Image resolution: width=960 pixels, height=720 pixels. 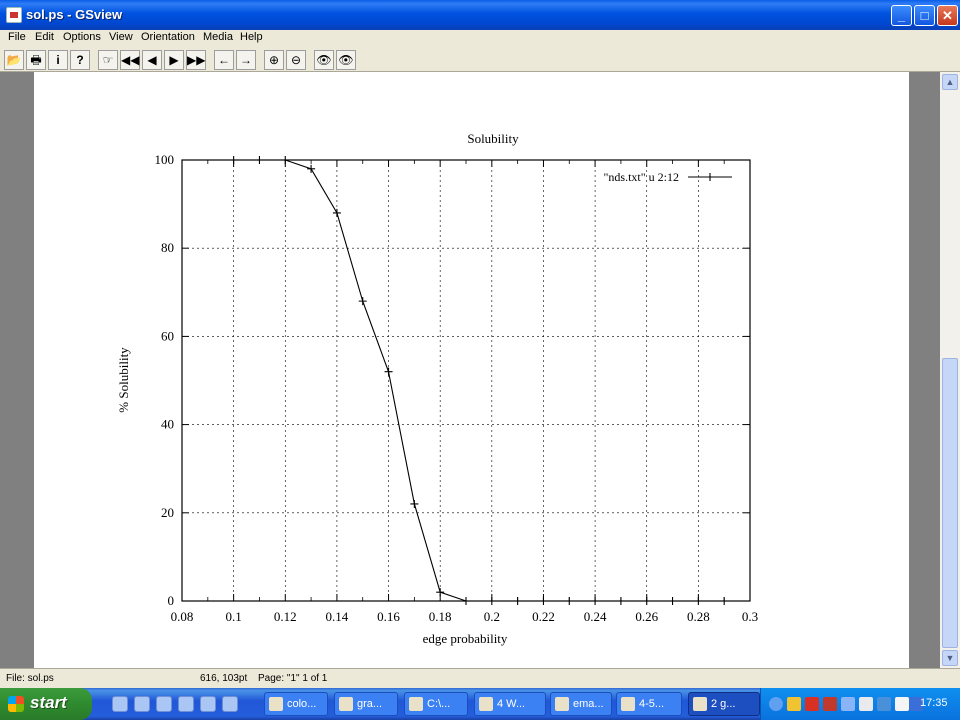 What do you see at coordinates (44, 37) in the screenshot?
I see `menu-edit: Edit` at bounding box center [44, 37].